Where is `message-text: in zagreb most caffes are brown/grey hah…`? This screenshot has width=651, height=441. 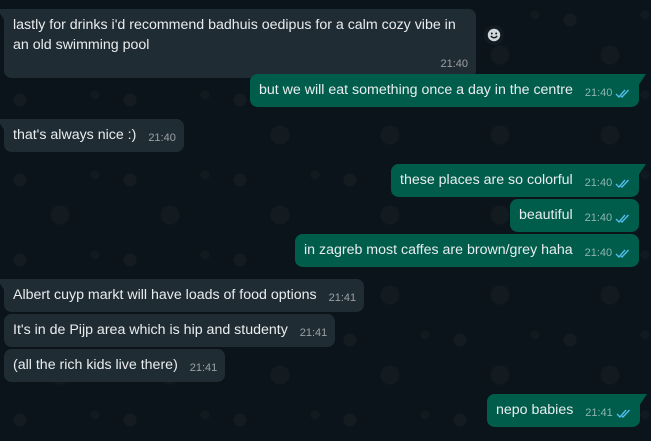 message-text: in zagreb most caffes are brown/grey hah… is located at coordinates (438, 250).